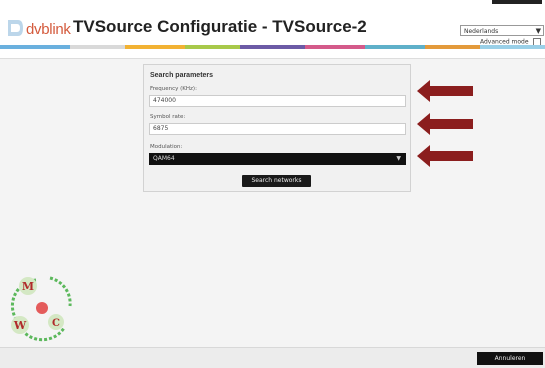 The height and width of the screenshot is (368, 545). What do you see at coordinates (182, 75) in the screenshot?
I see `panel-title: Search parameters` at bounding box center [182, 75].